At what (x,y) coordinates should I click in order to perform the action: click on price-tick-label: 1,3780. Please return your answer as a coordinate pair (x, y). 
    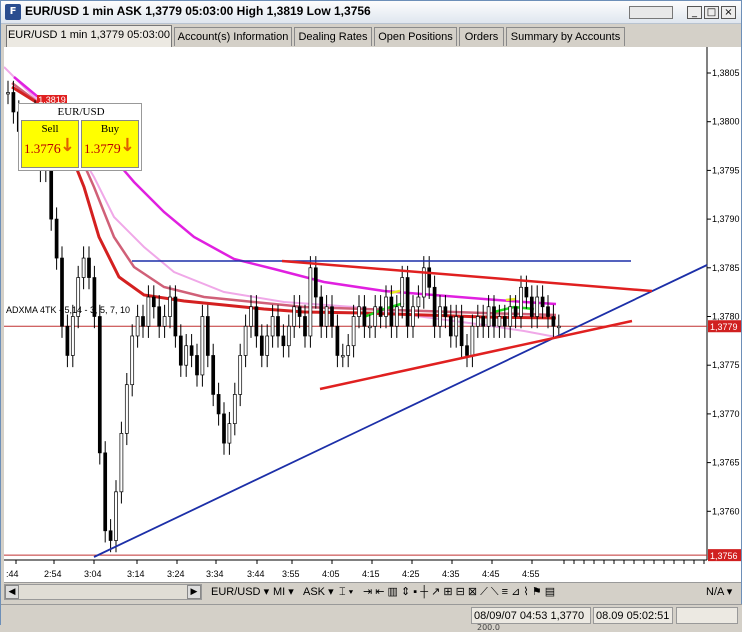
    Looking at the image, I should click on (726, 317).